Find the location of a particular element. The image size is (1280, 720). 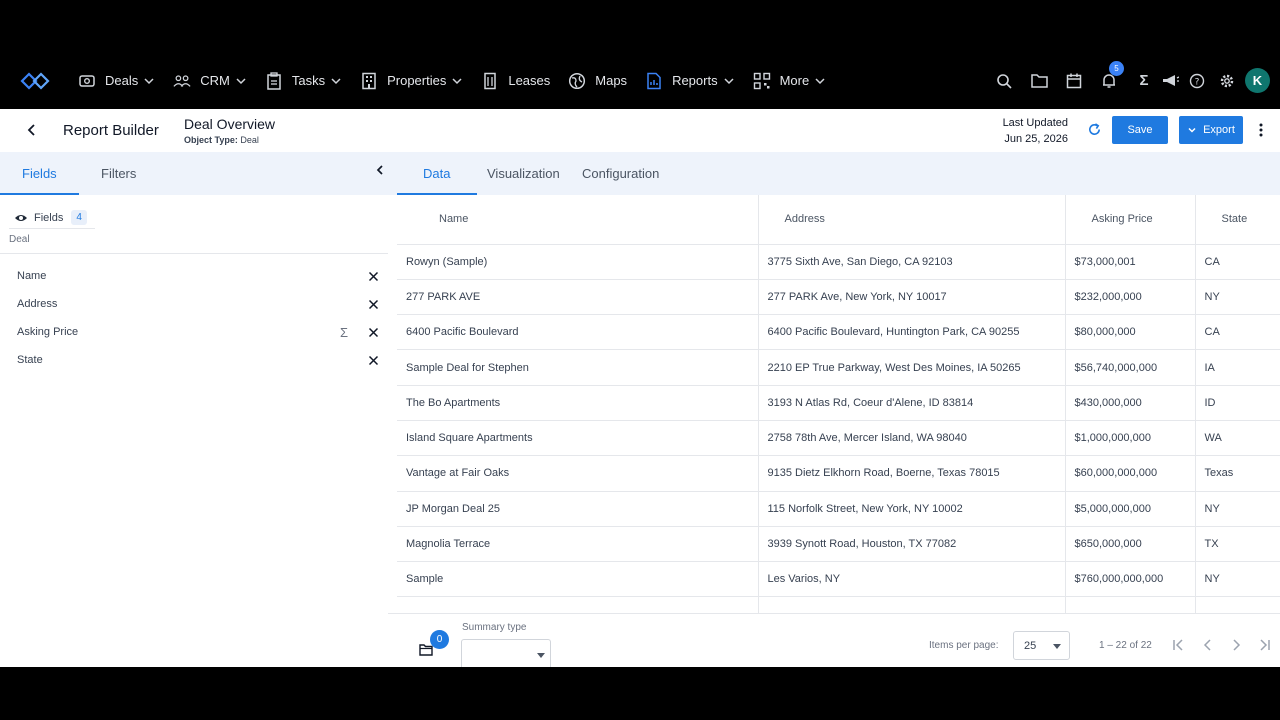

nav-item-more: More is located at coordinates (790, 80).